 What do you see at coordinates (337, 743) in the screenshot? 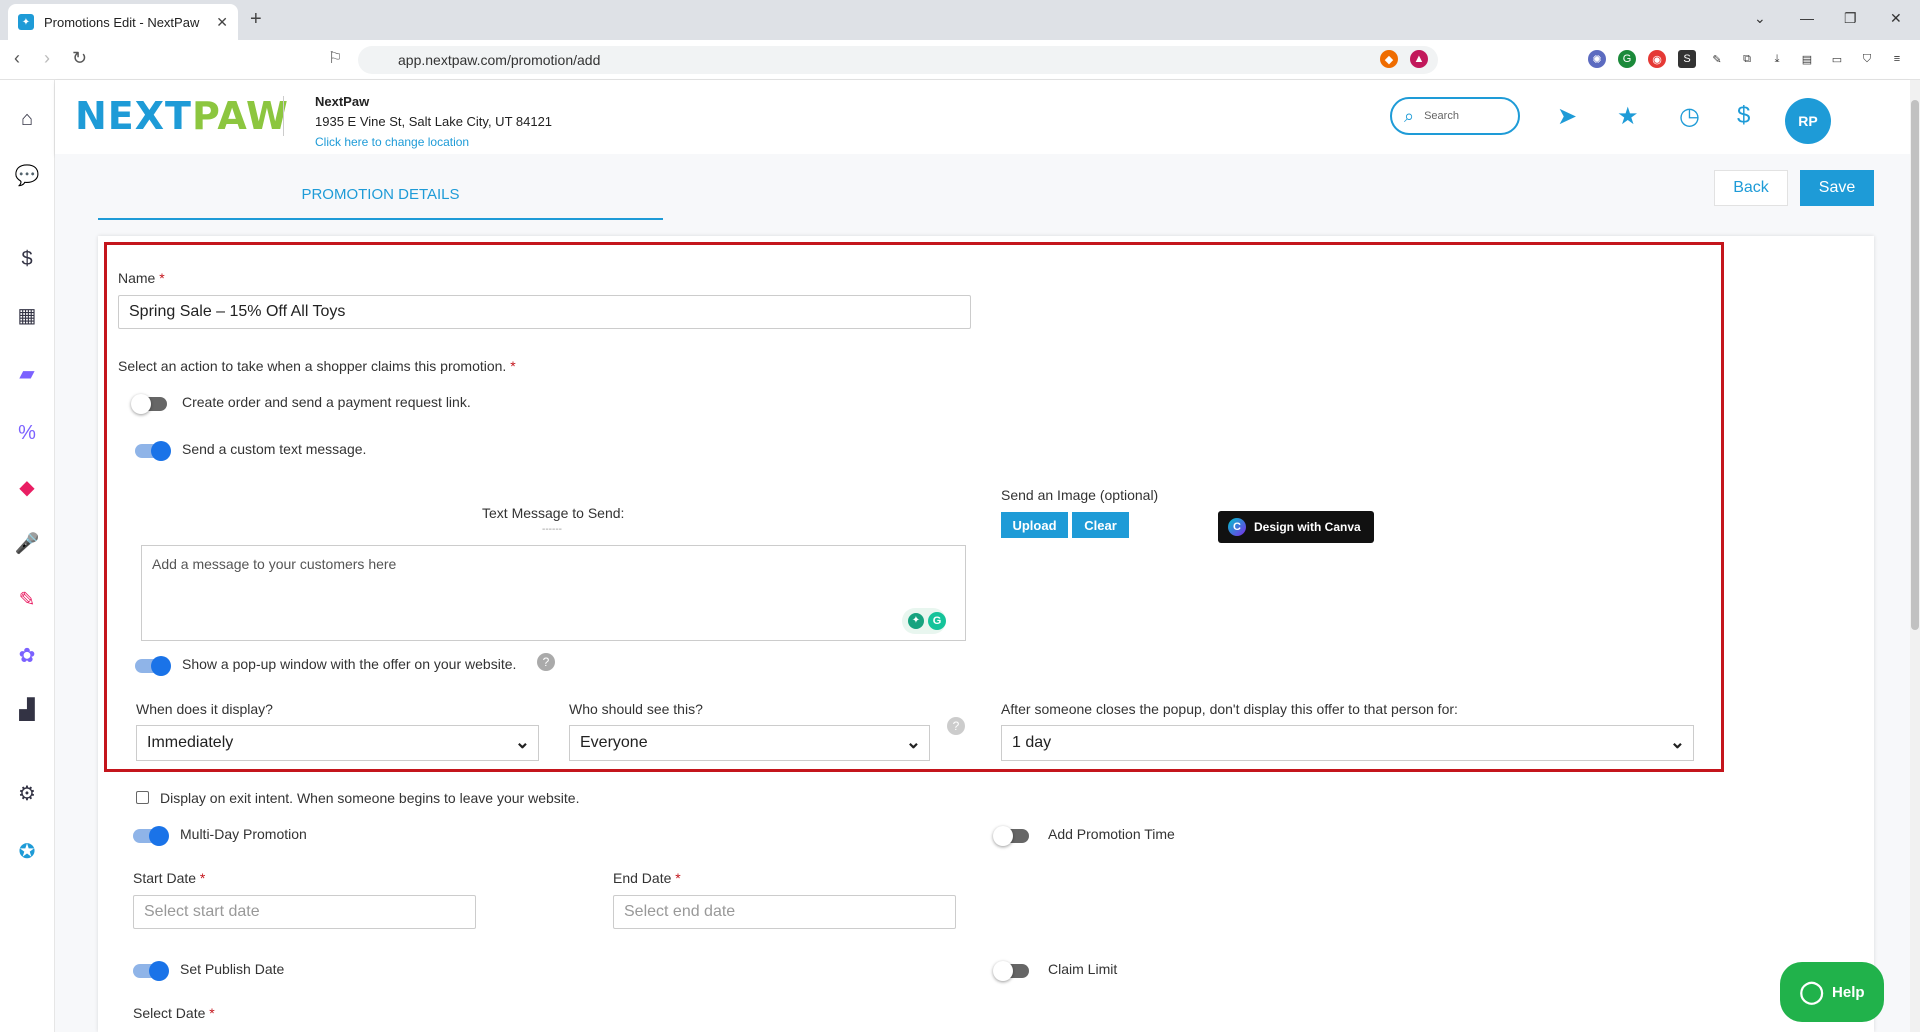
I see `when-select: Immediately ⌄` at bounding box center [337, 743].